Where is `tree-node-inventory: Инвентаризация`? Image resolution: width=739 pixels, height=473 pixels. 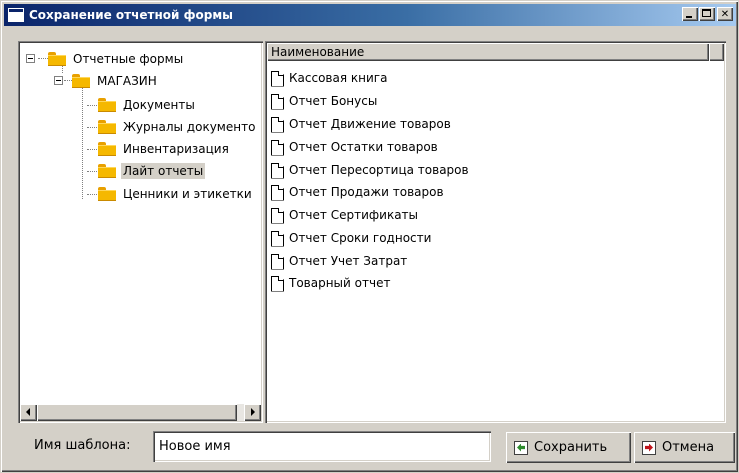 tree-node-inventory: Инвентаризация is located at coordinates (164, 149).